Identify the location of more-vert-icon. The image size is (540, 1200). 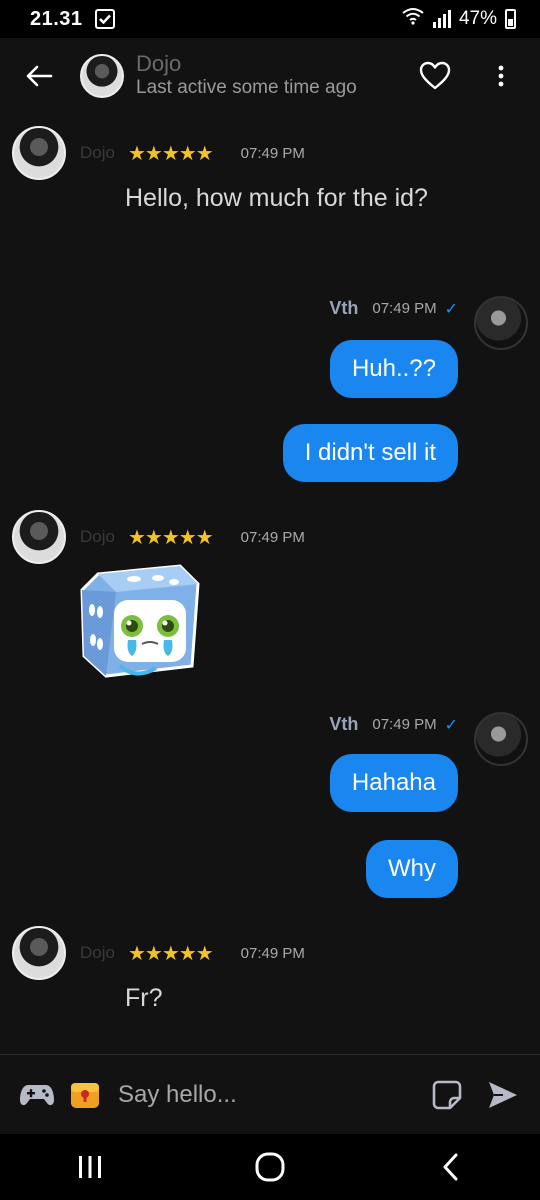
(501, 76).